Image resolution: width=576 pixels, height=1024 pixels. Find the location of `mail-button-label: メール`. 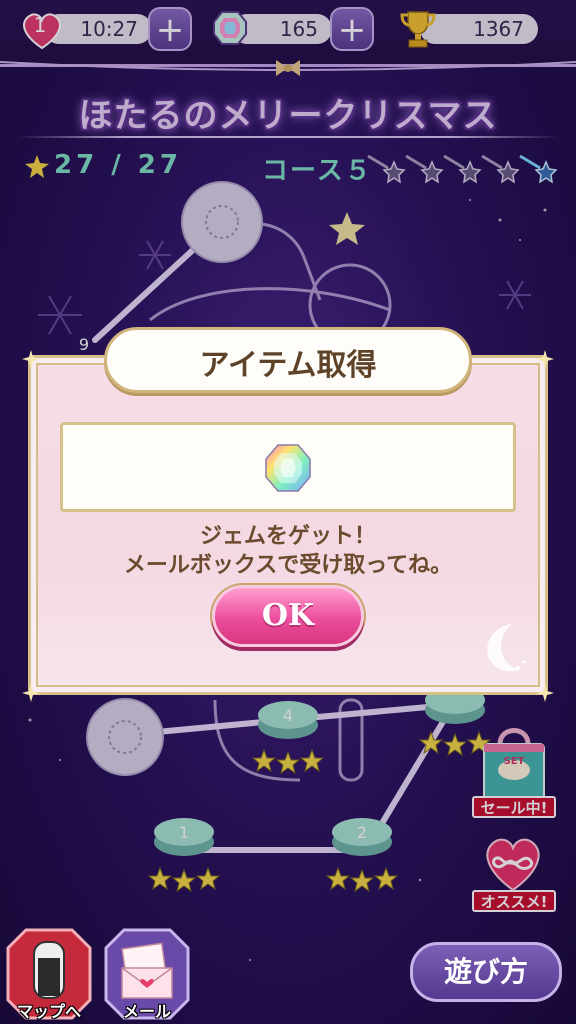

mail-button-label: メール is located at coordinates (146, 1011).